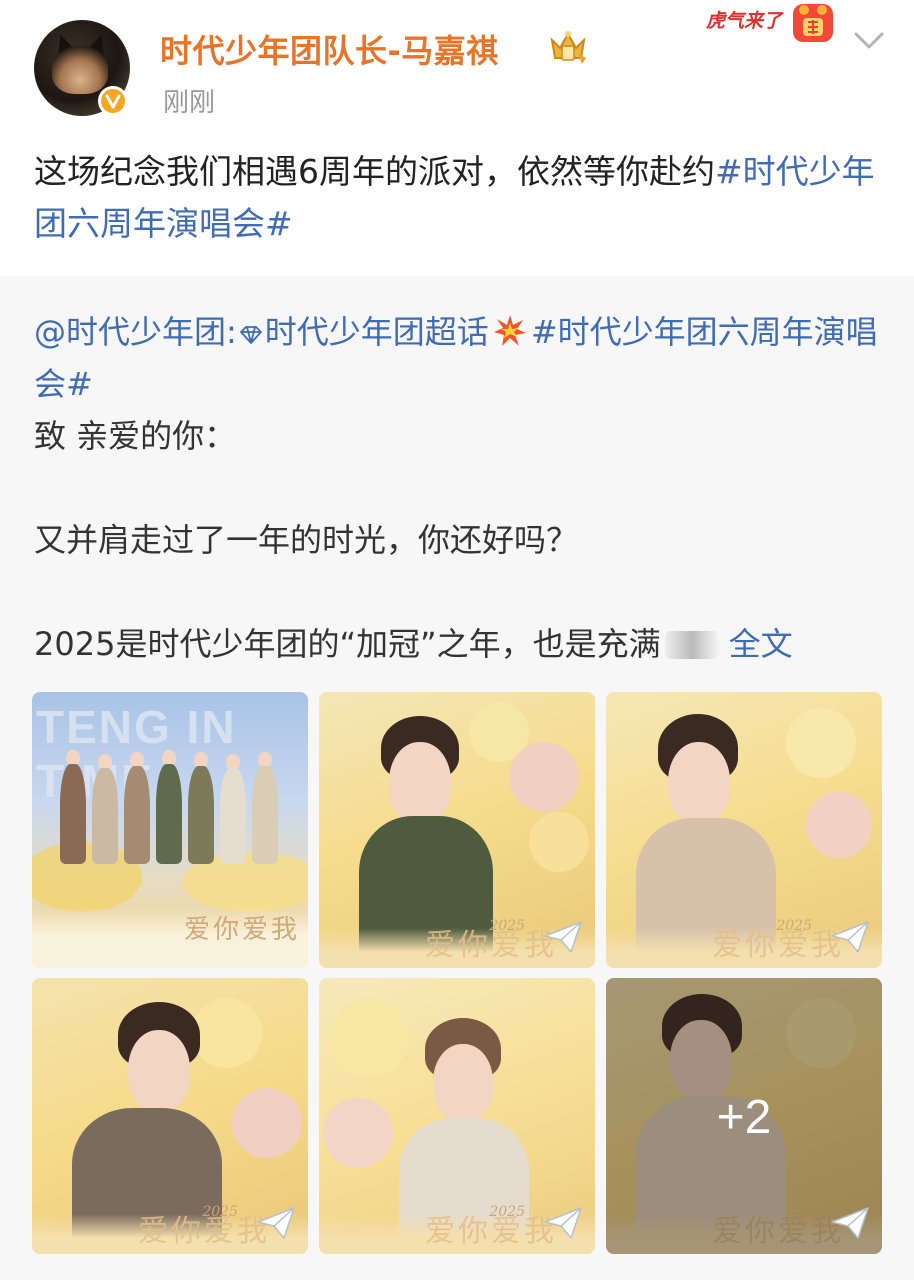 Image resolution: width=914 pixels, height=1280 pixels. What do you see at coordinates (189, 103) in the screenshot?
I see `timestamp: 刚刚` at bounding box center [189, 103].